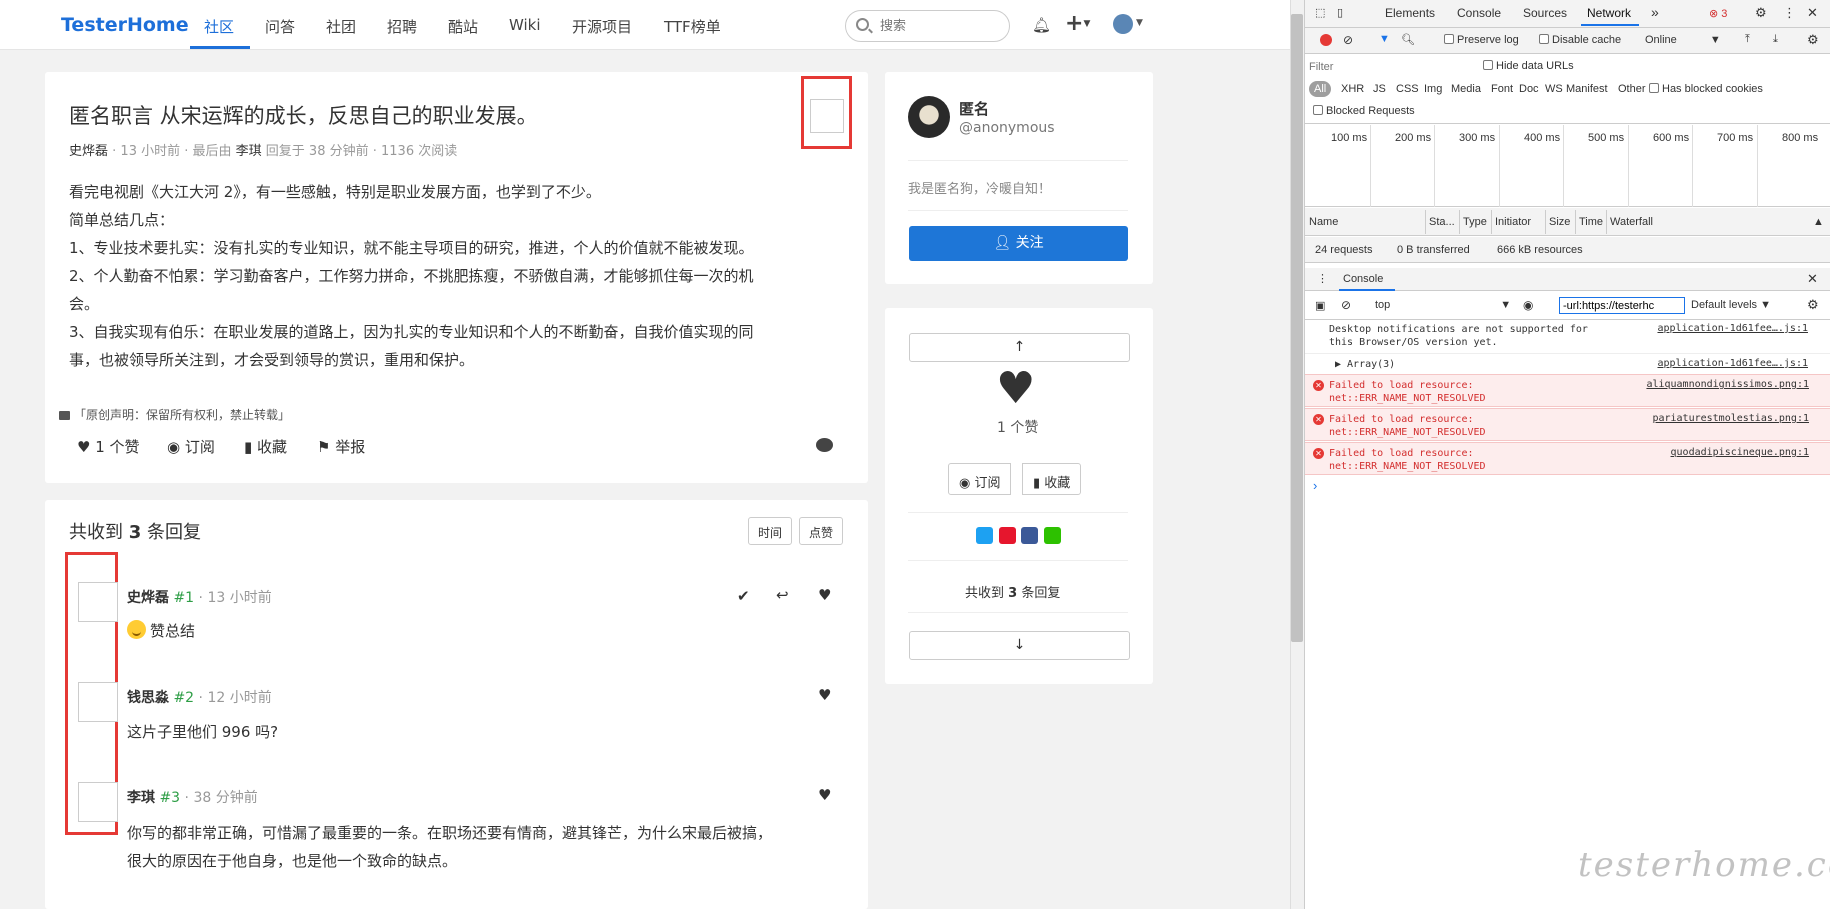  I want to click on user-avatar, so click(1123, 24).